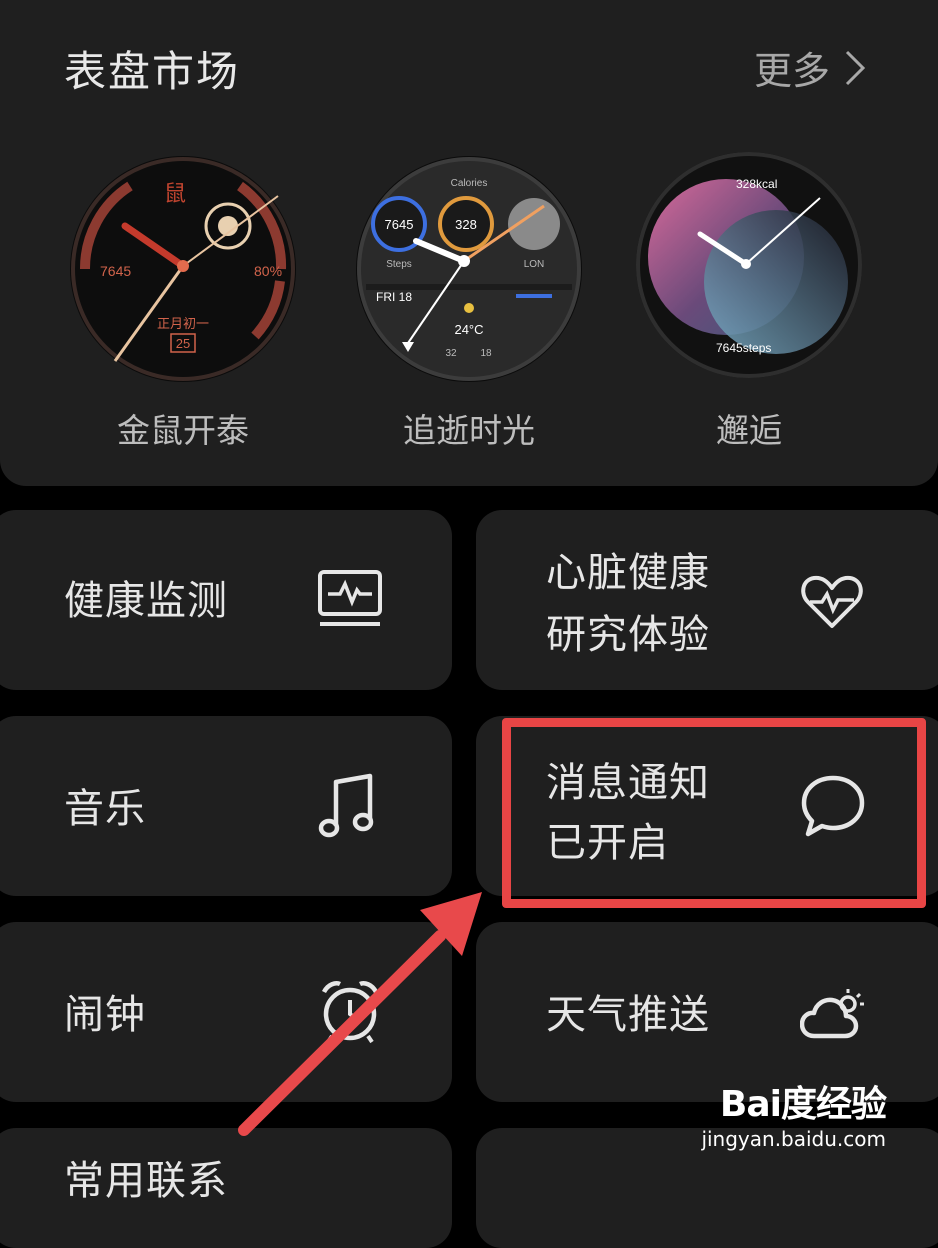  Describe the element at coordinates (360, 1014) in the screenshot. I see `annotation-arrow` at that location.